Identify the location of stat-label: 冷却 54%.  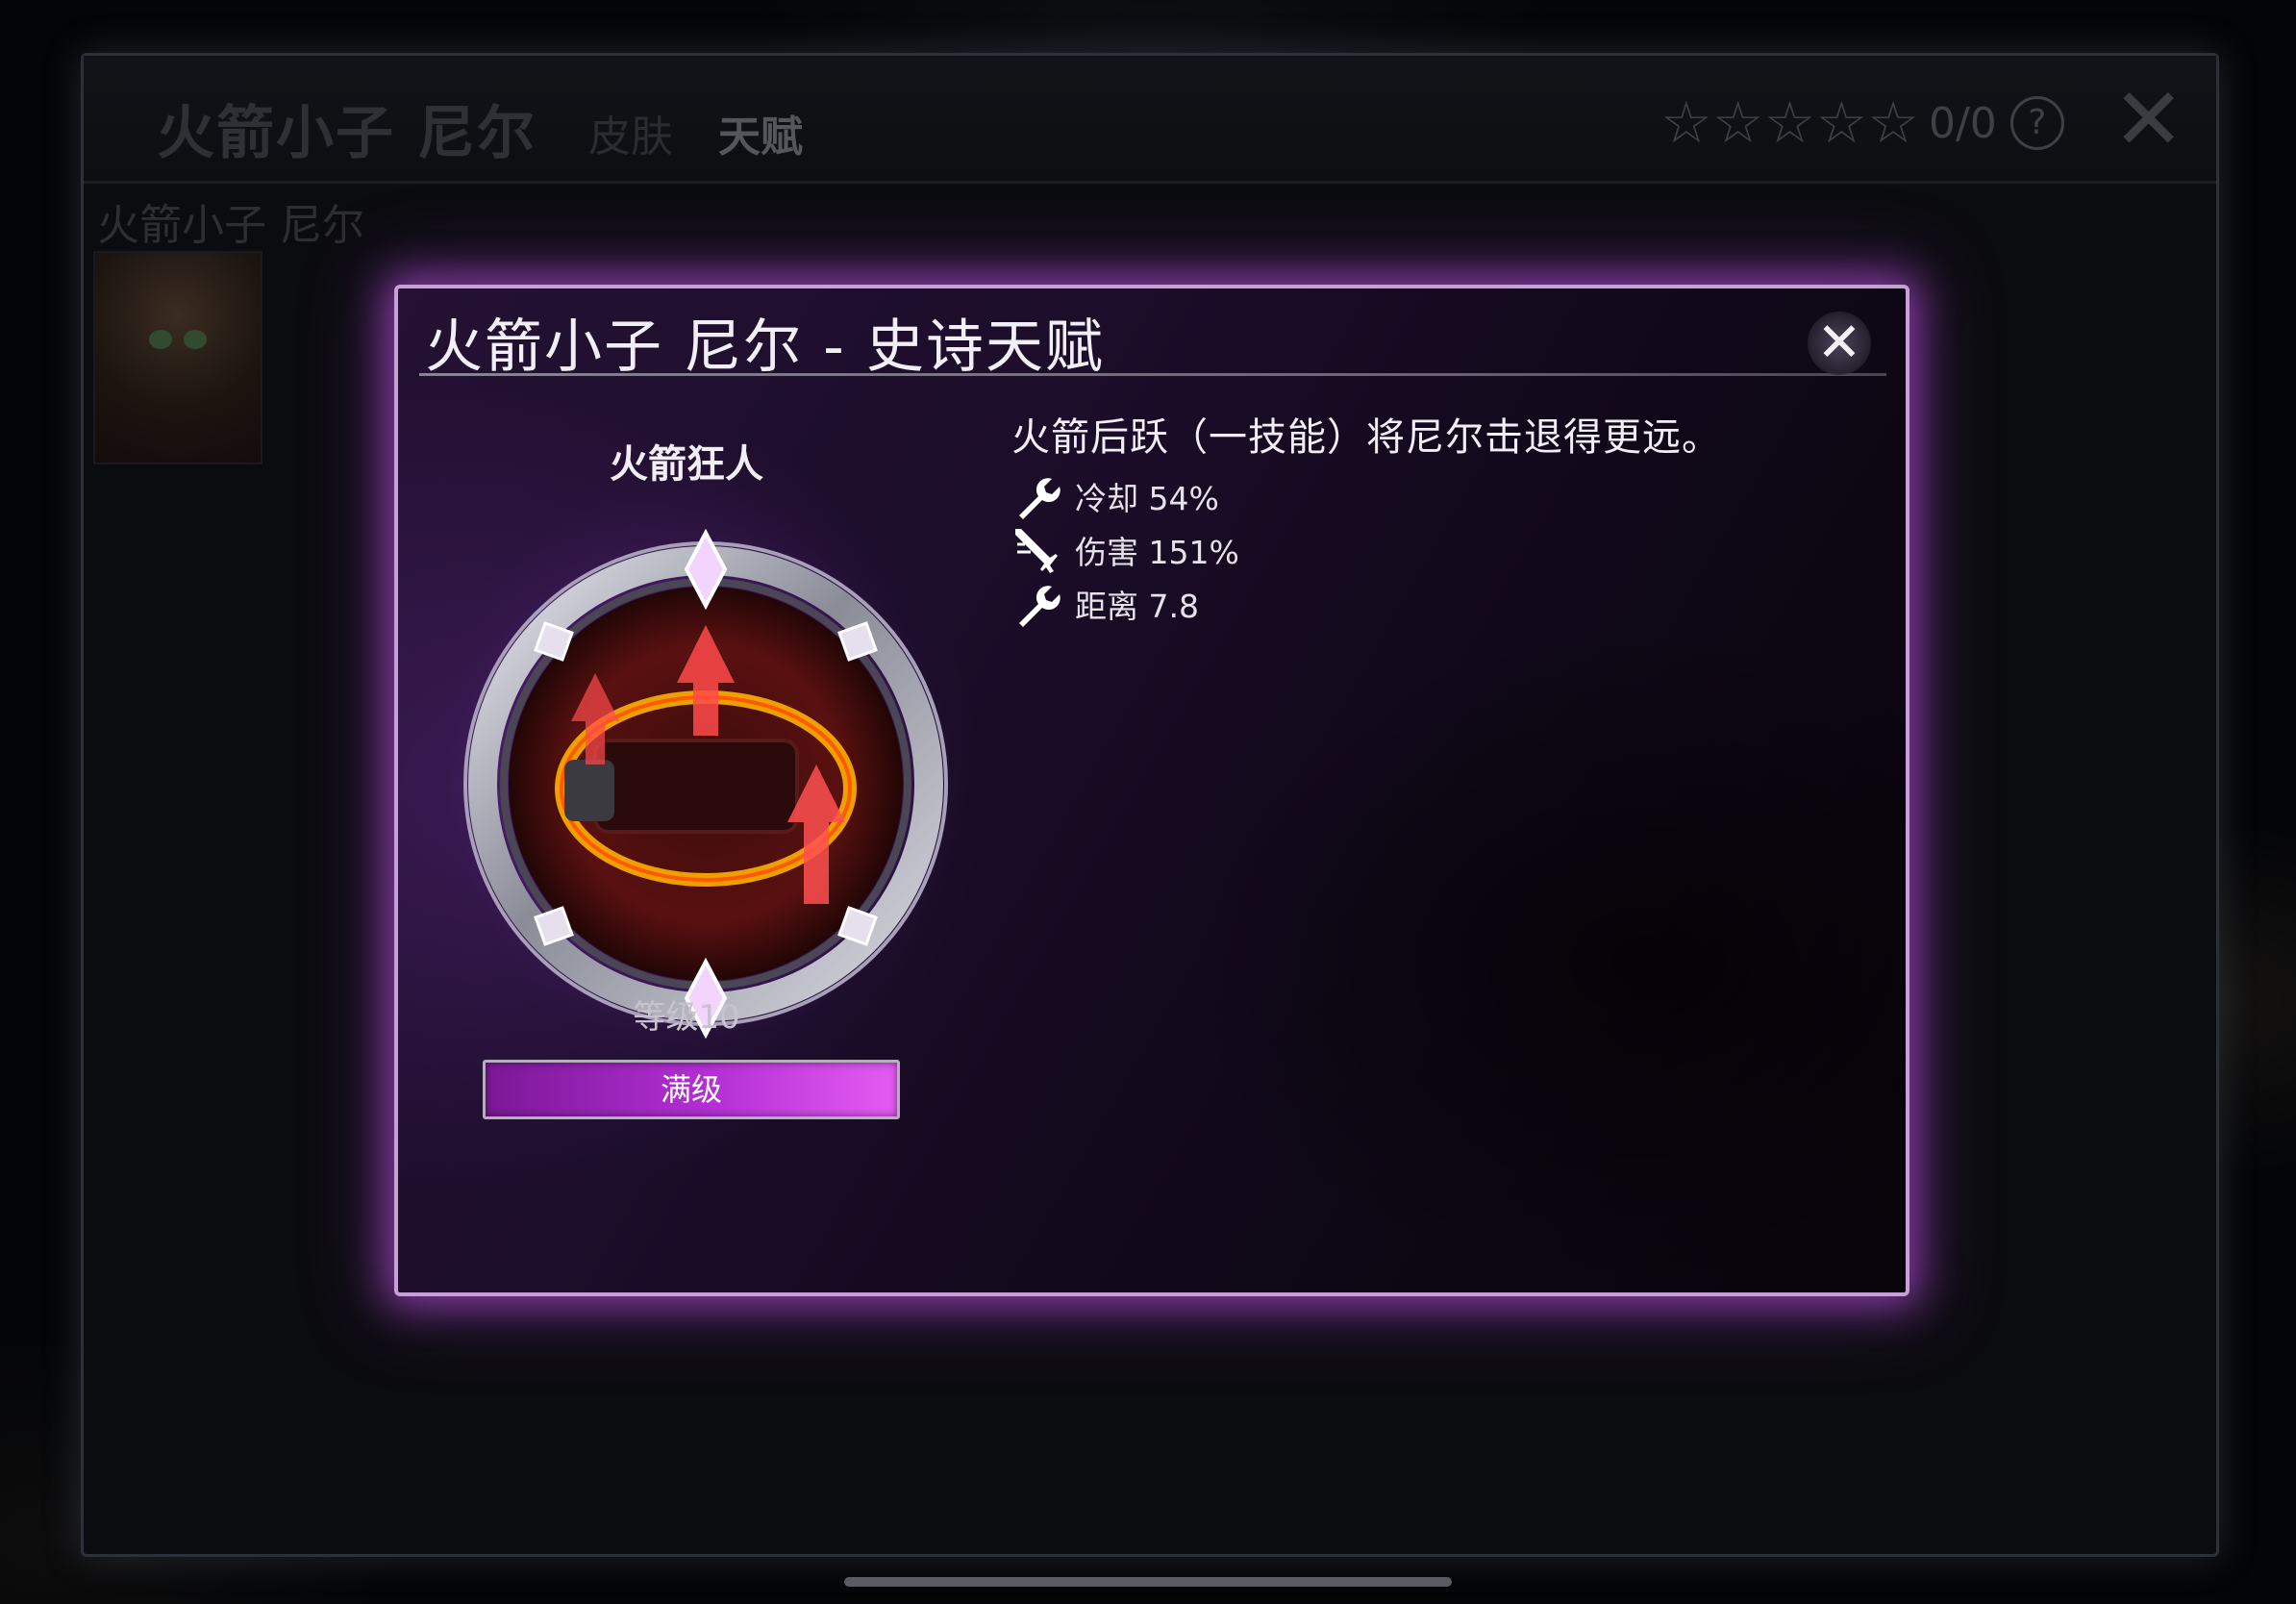
(1147, 498).